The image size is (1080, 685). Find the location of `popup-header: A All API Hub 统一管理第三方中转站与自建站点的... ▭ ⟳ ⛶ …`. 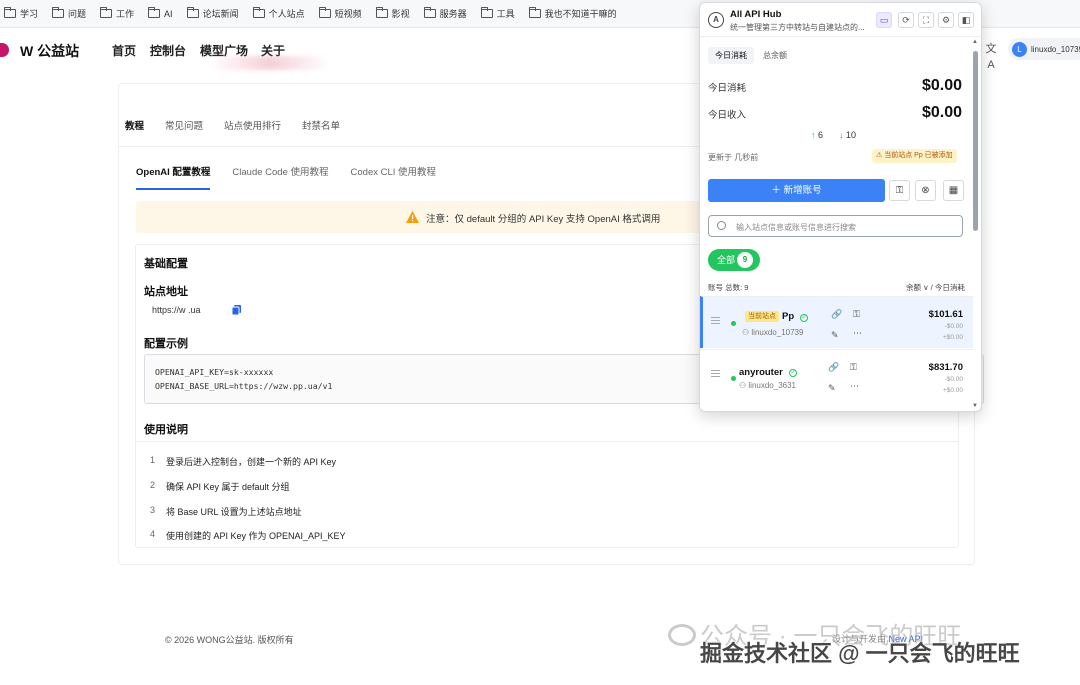

popup-header: A All API Hub 统一管理第三方中转站与自建站点的... ▭ ⟳ ⛶ … is located at coordinates (840, 20).